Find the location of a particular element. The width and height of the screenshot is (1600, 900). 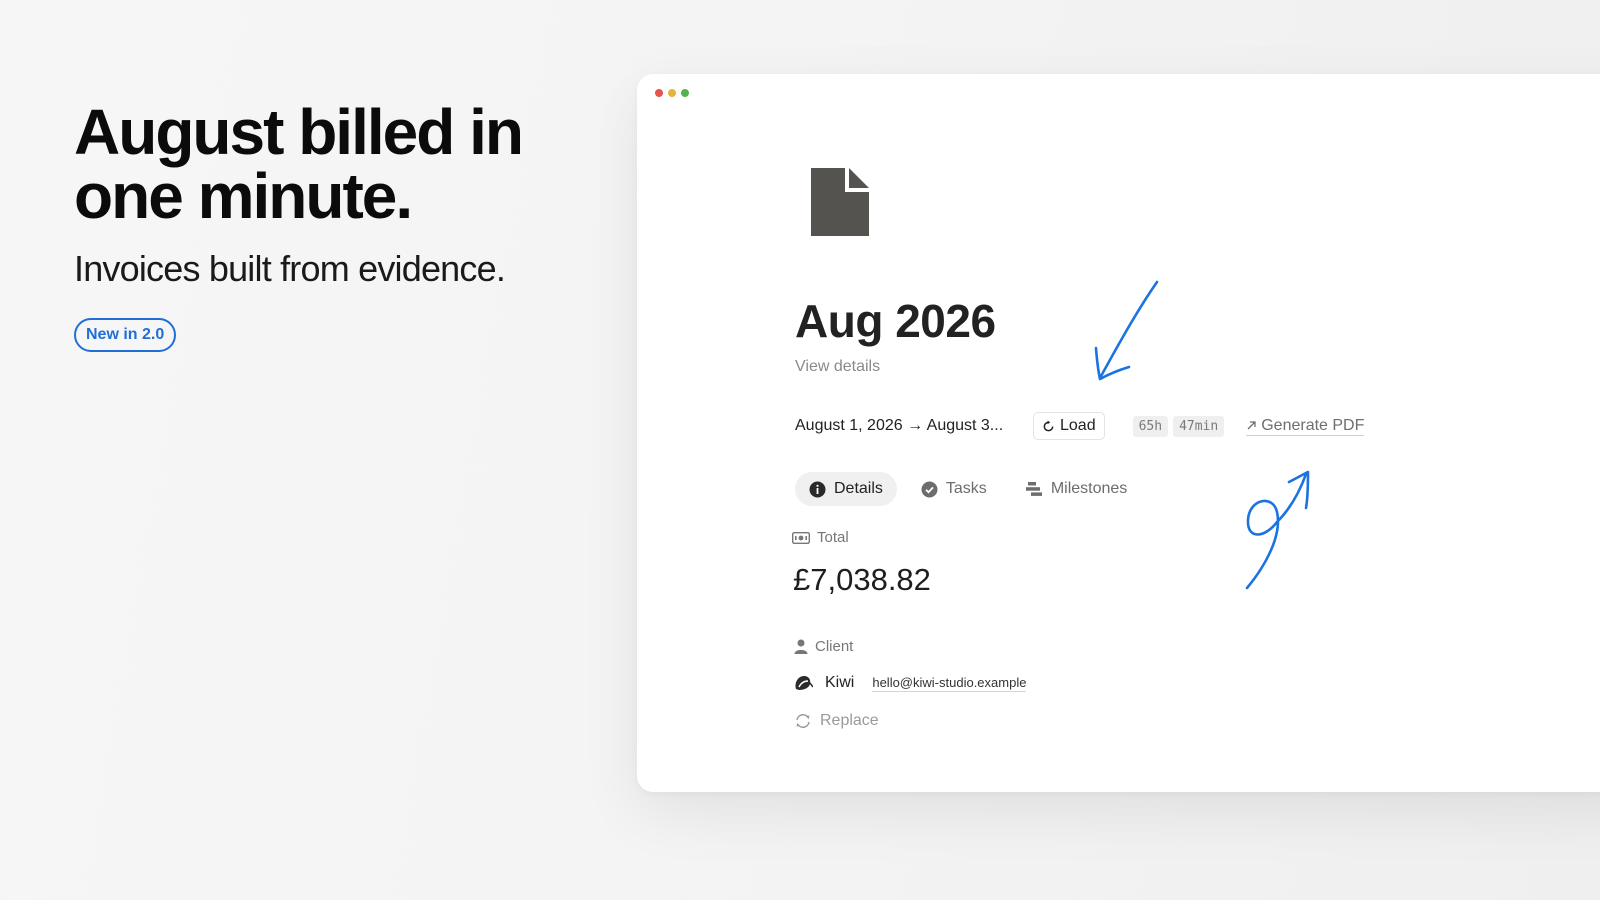

hero-title-line2: one minute. is located at coordinates (243, 196).